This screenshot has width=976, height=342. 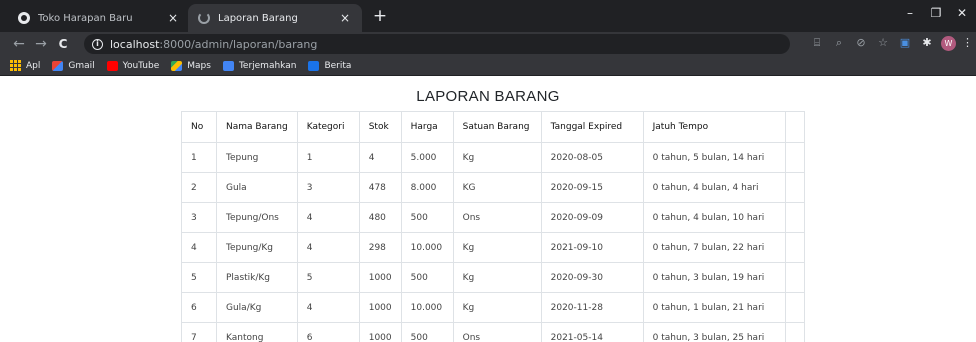 What do you see at coordinates (25, 65) in the screenshot?
I see `bookmark-apps: Apl` at bounding box center [25, 65].